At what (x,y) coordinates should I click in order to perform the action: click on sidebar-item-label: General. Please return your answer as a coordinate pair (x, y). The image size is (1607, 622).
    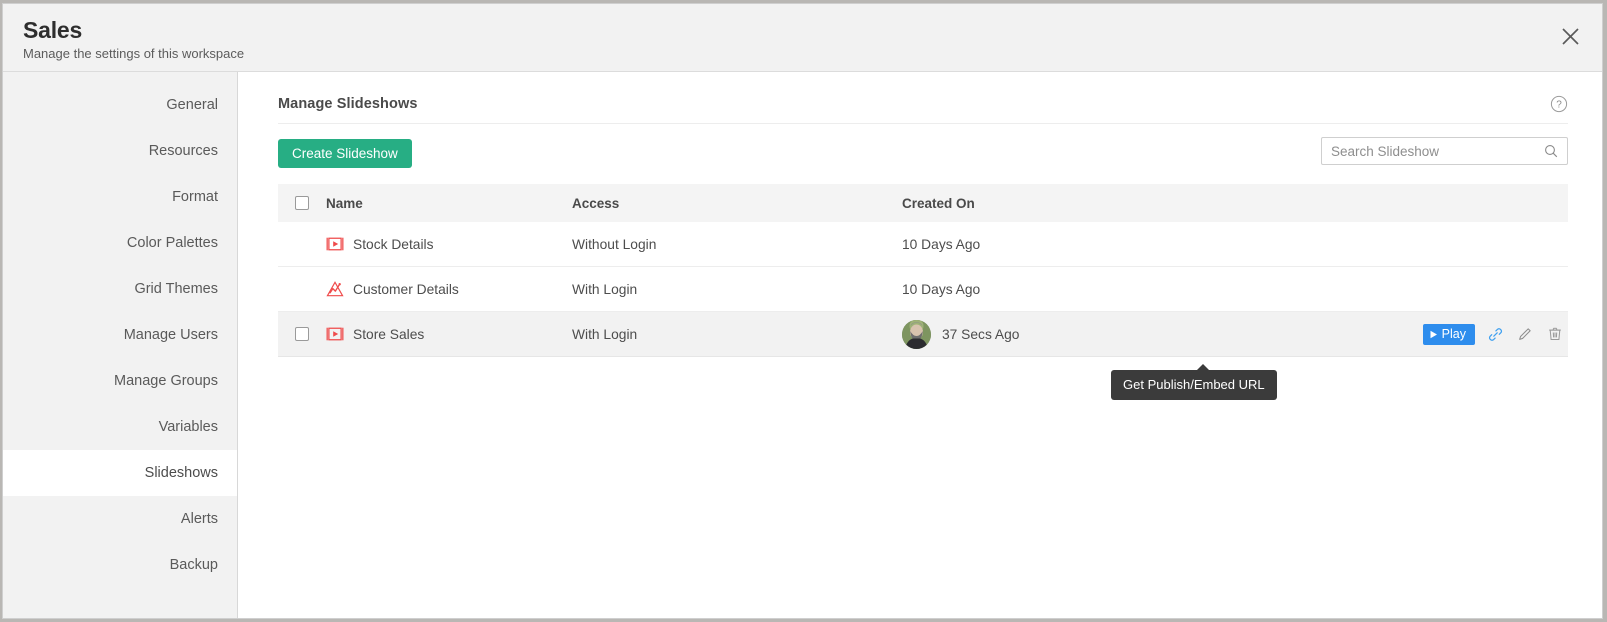
    Looking at the image, I should click on (192, 105).